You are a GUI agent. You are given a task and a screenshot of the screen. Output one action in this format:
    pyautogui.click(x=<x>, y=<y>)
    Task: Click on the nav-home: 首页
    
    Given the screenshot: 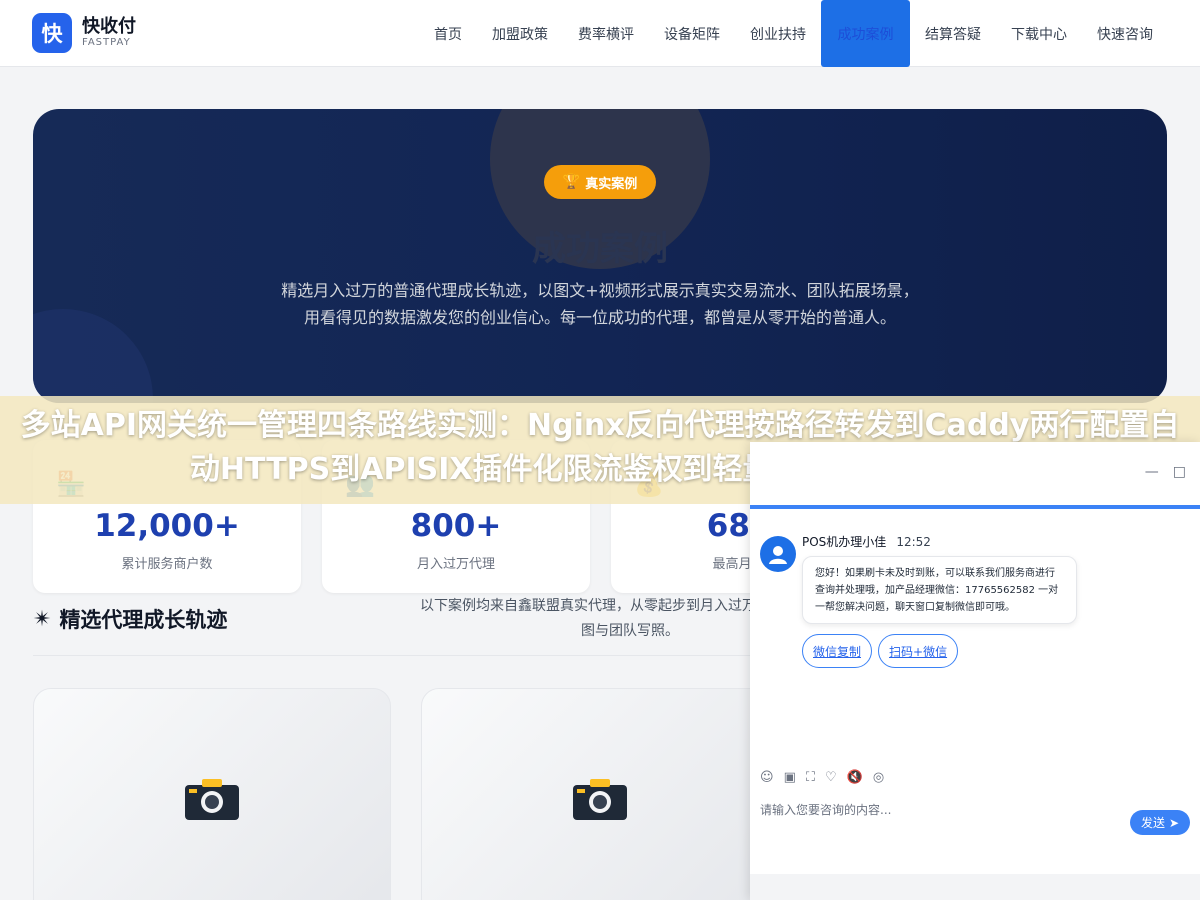 What is the action you would take?
    pyautogui.click(x=448, y=33)
    